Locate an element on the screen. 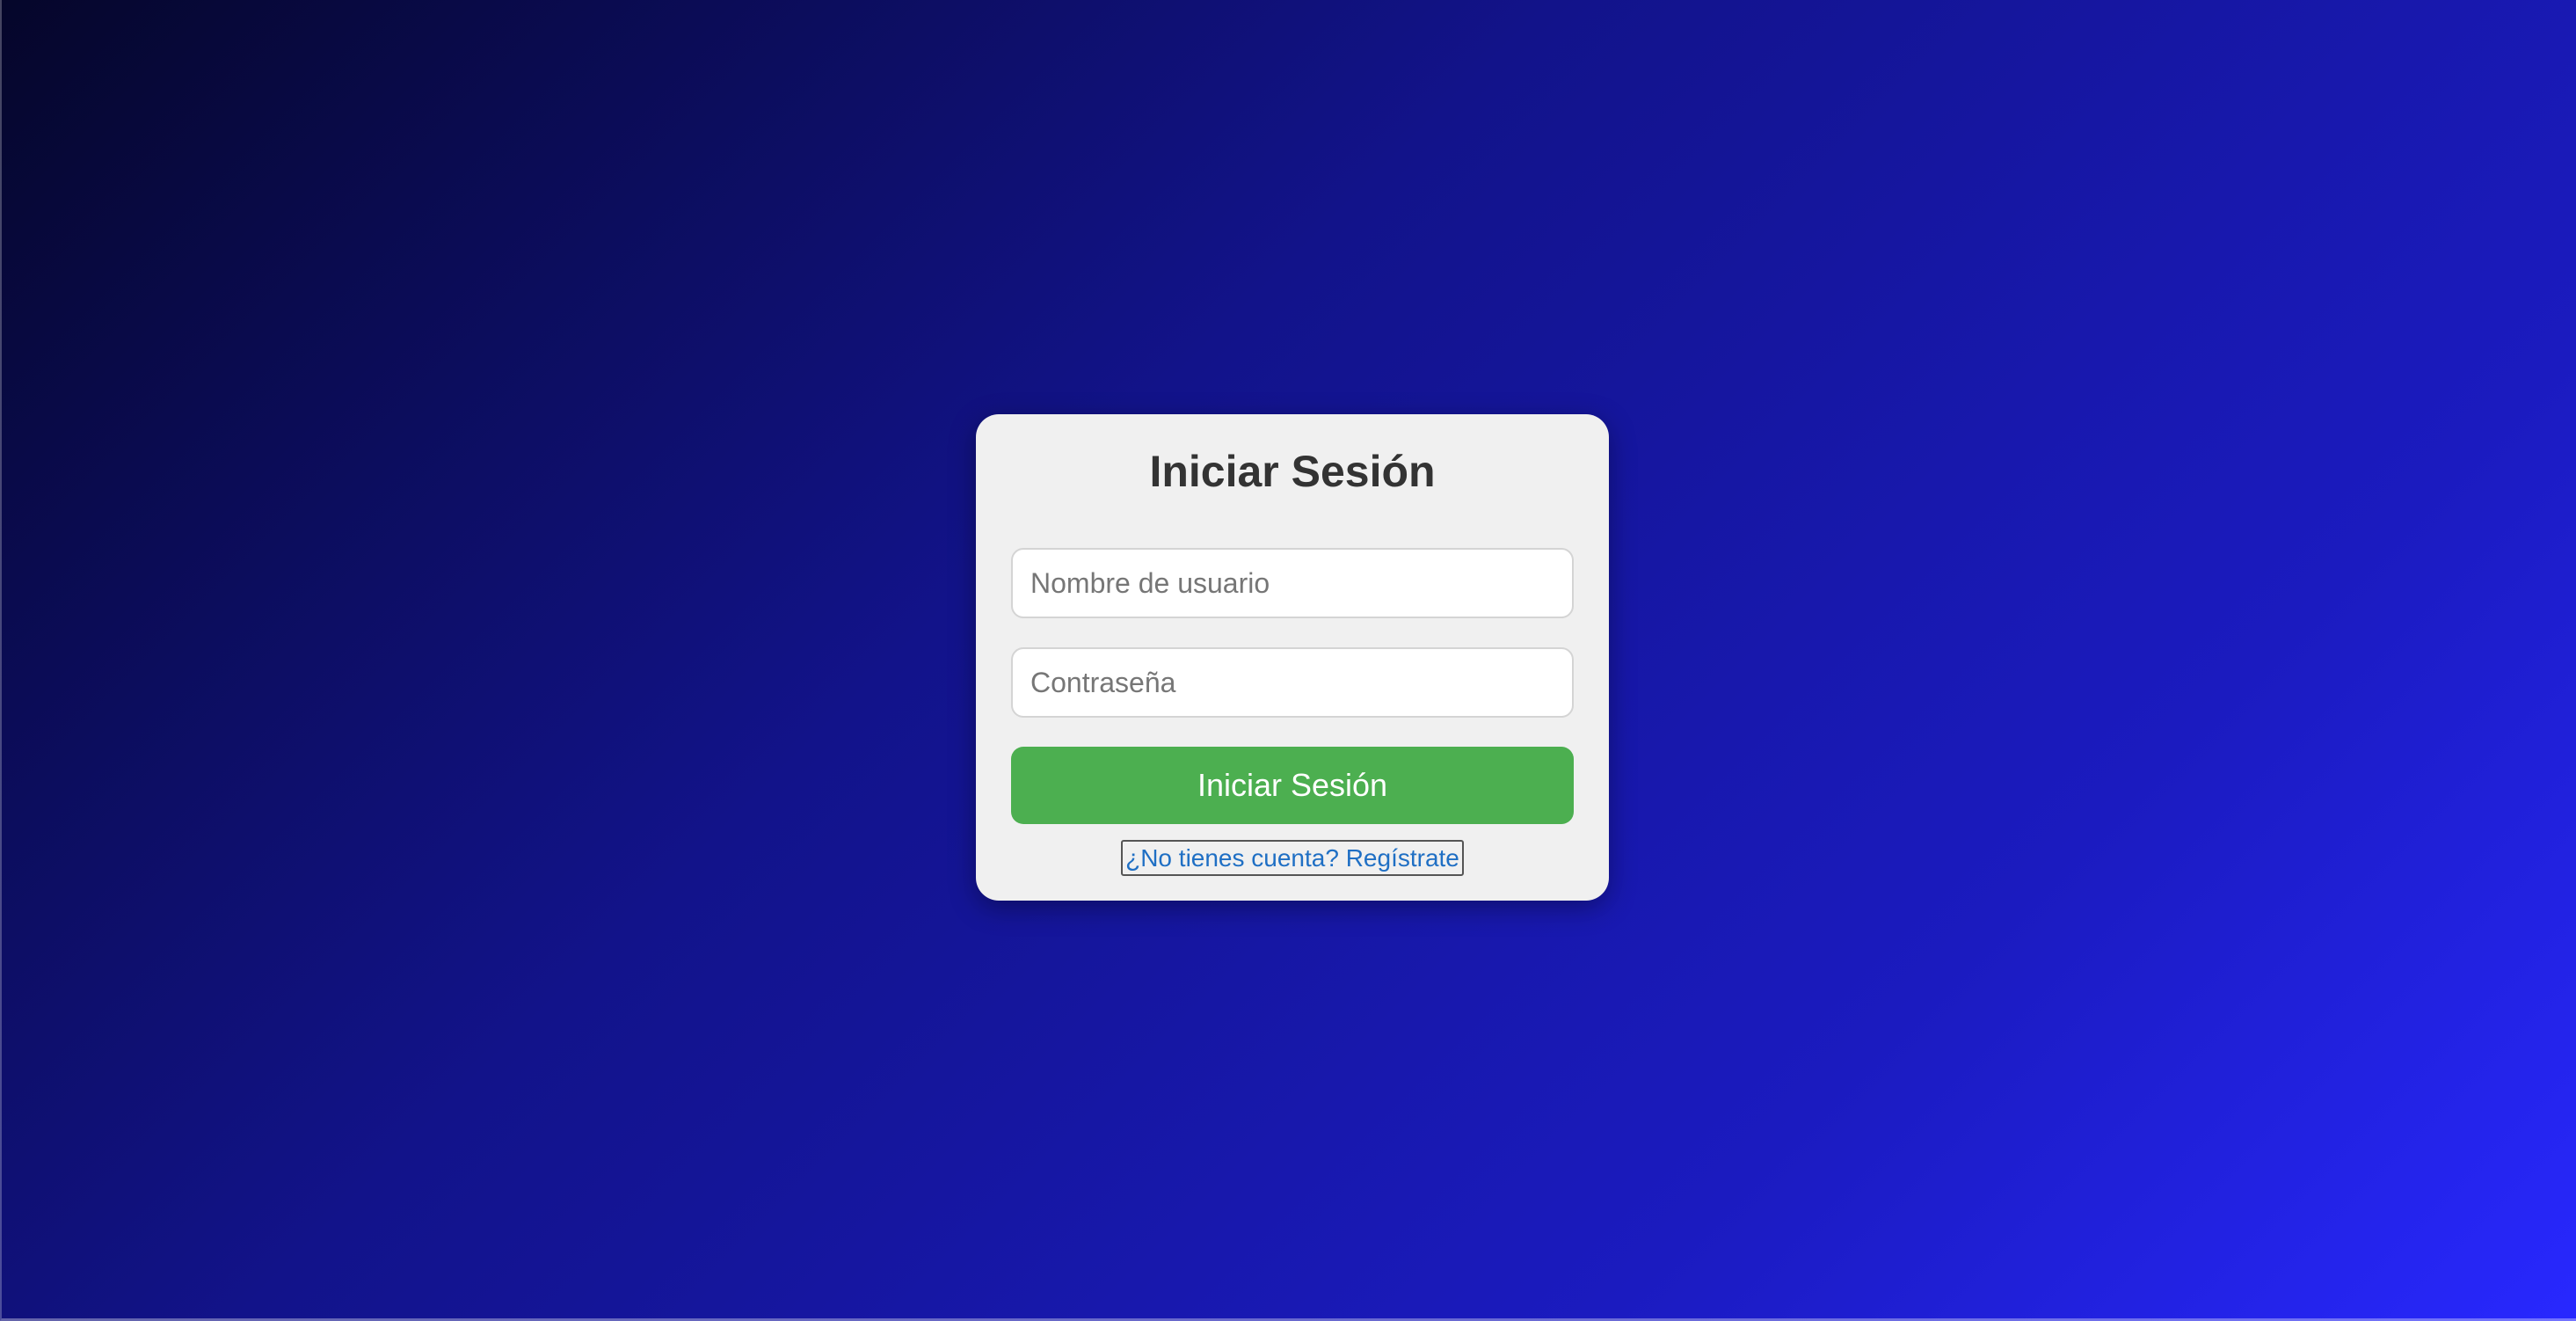 The height and width of the screenshot is (1321, 2576). login-submit-button: Iniciar Sesión is located at coordinates (1292, 785).